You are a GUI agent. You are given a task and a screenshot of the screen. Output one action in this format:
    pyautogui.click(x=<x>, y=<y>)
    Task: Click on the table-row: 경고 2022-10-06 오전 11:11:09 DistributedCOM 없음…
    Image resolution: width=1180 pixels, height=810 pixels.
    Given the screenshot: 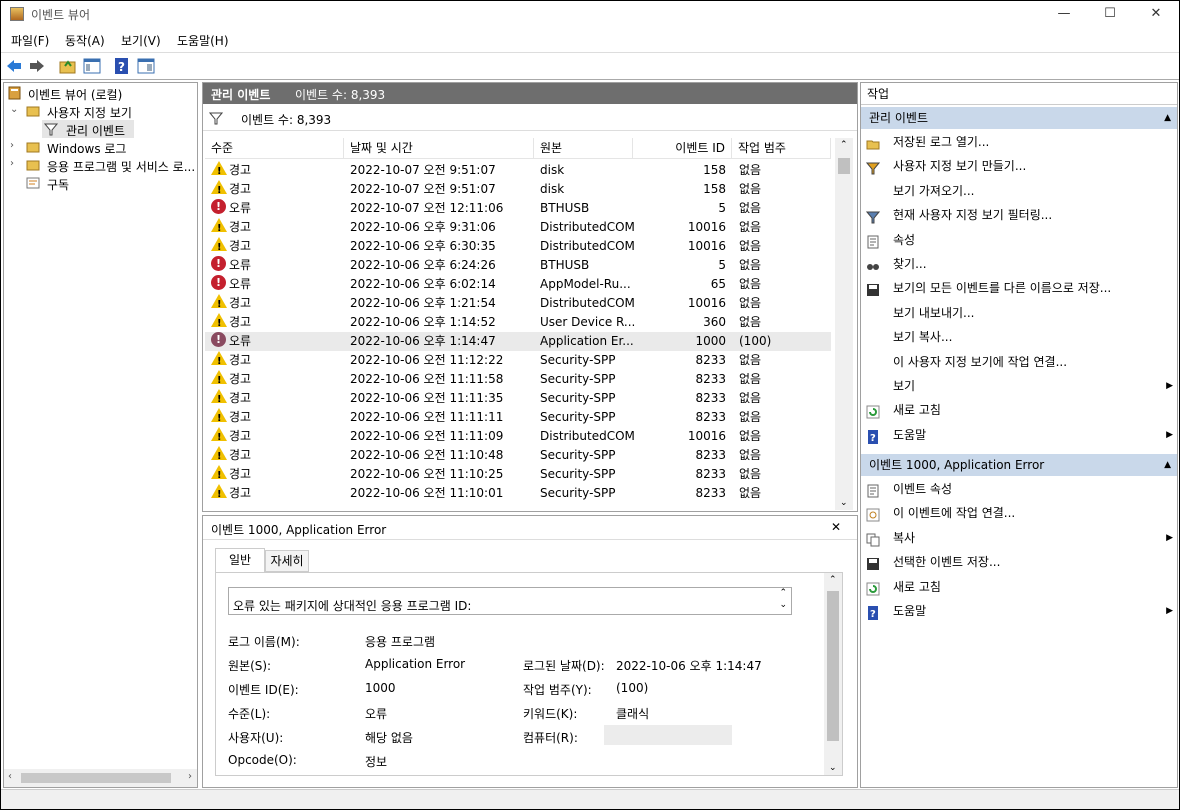 What is the action you would take?
    pyautogui.click(x=518, y=437)
    